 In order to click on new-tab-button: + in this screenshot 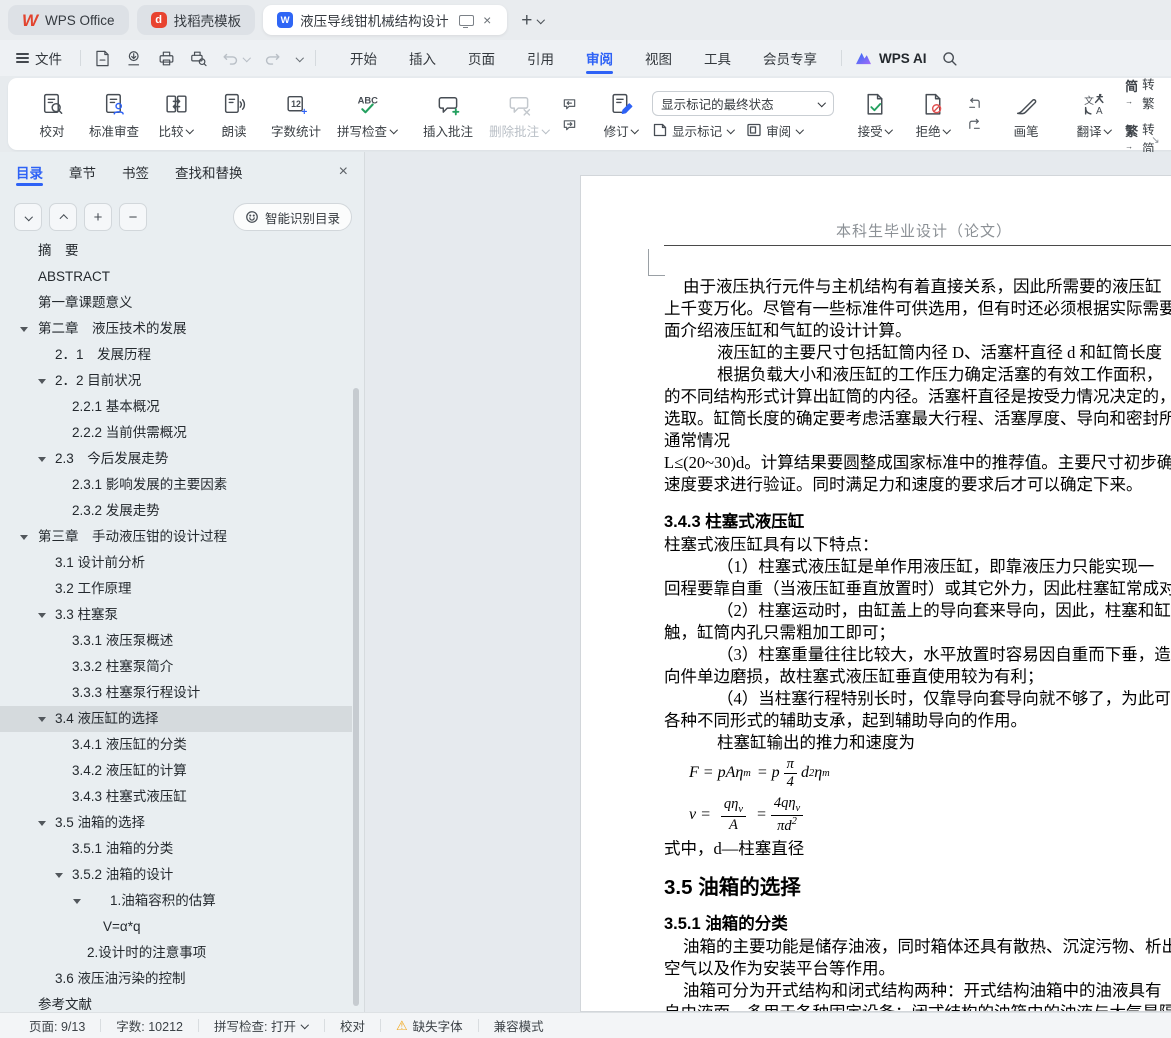, I will do `click(526, 20)`.